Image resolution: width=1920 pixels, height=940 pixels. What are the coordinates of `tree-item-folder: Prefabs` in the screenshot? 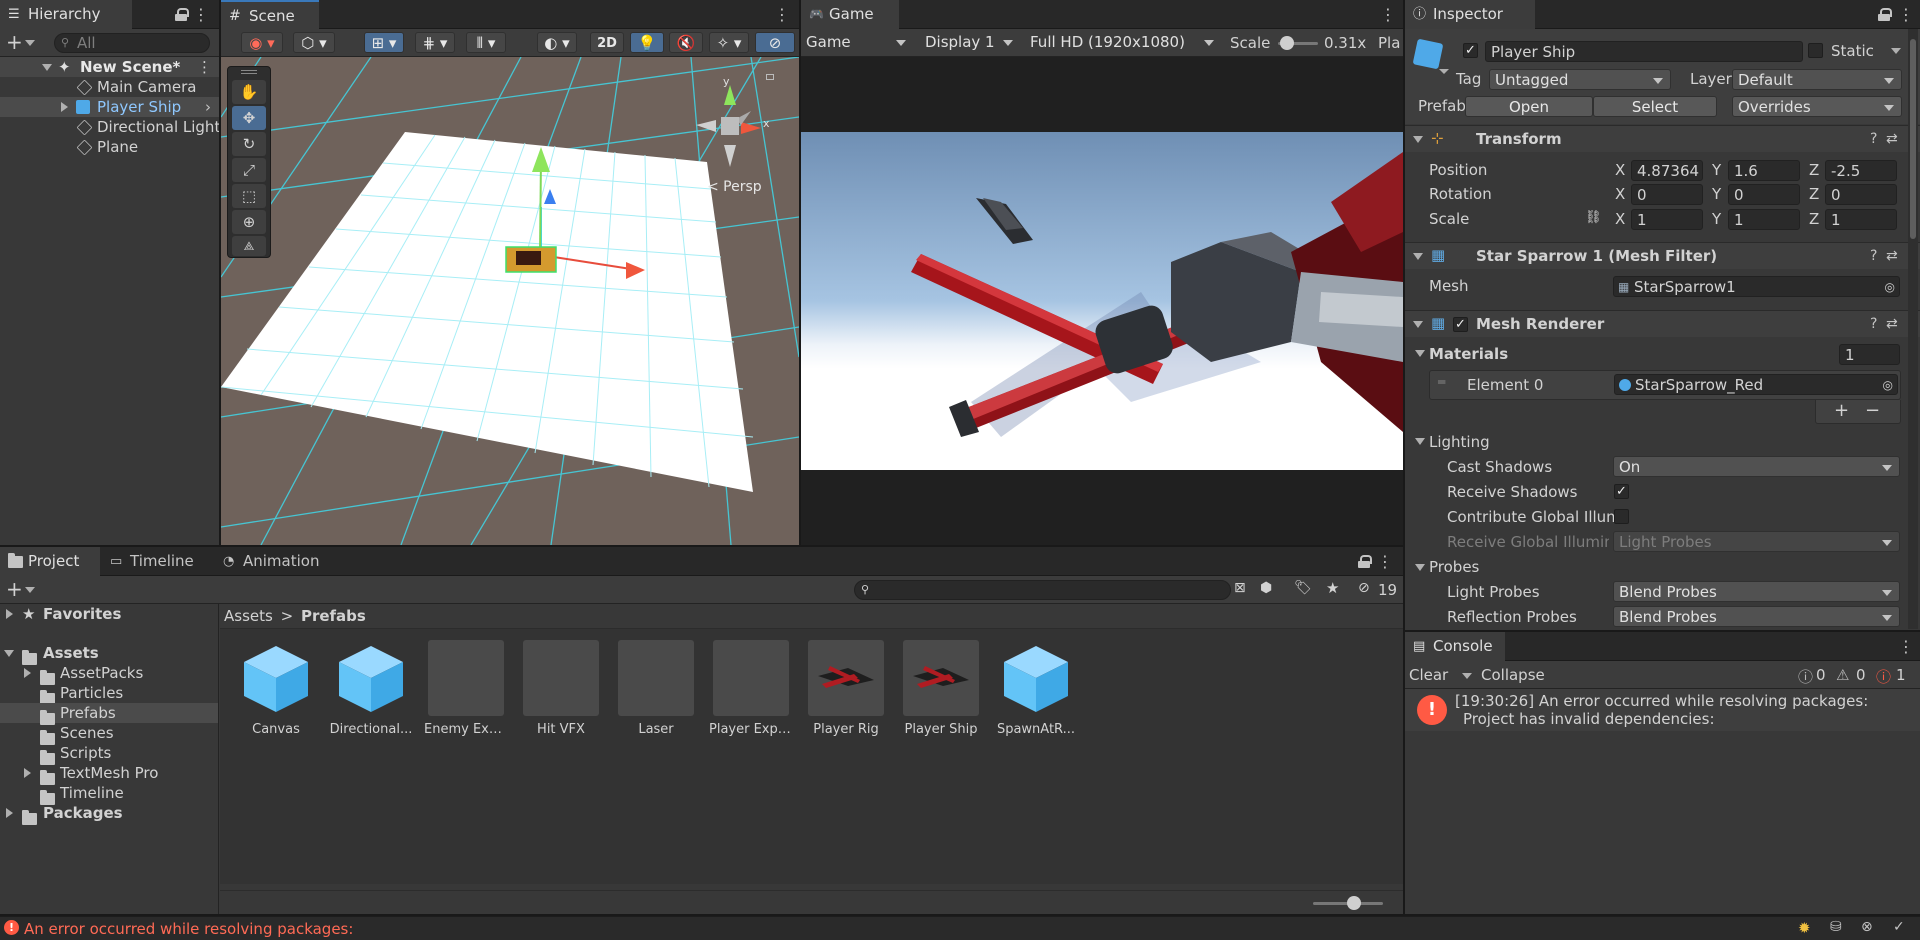 It's located at (109, 714).